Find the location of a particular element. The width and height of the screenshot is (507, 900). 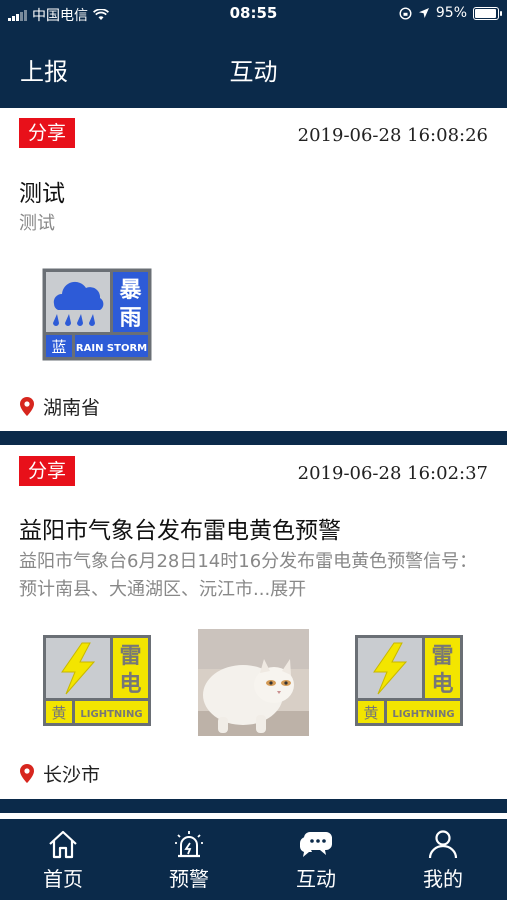

post-location: 长沙市 is located at coordinates (60, 773).